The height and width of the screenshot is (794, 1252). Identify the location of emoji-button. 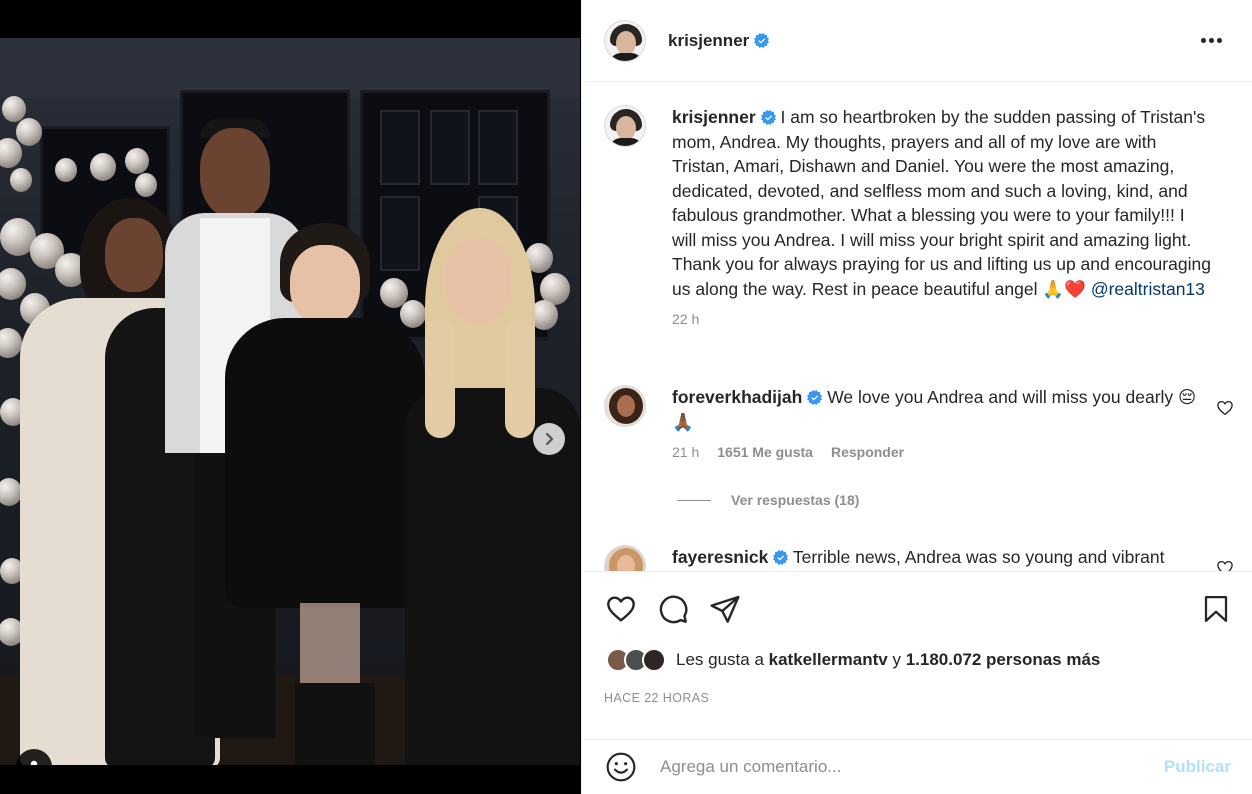
(621, 767).